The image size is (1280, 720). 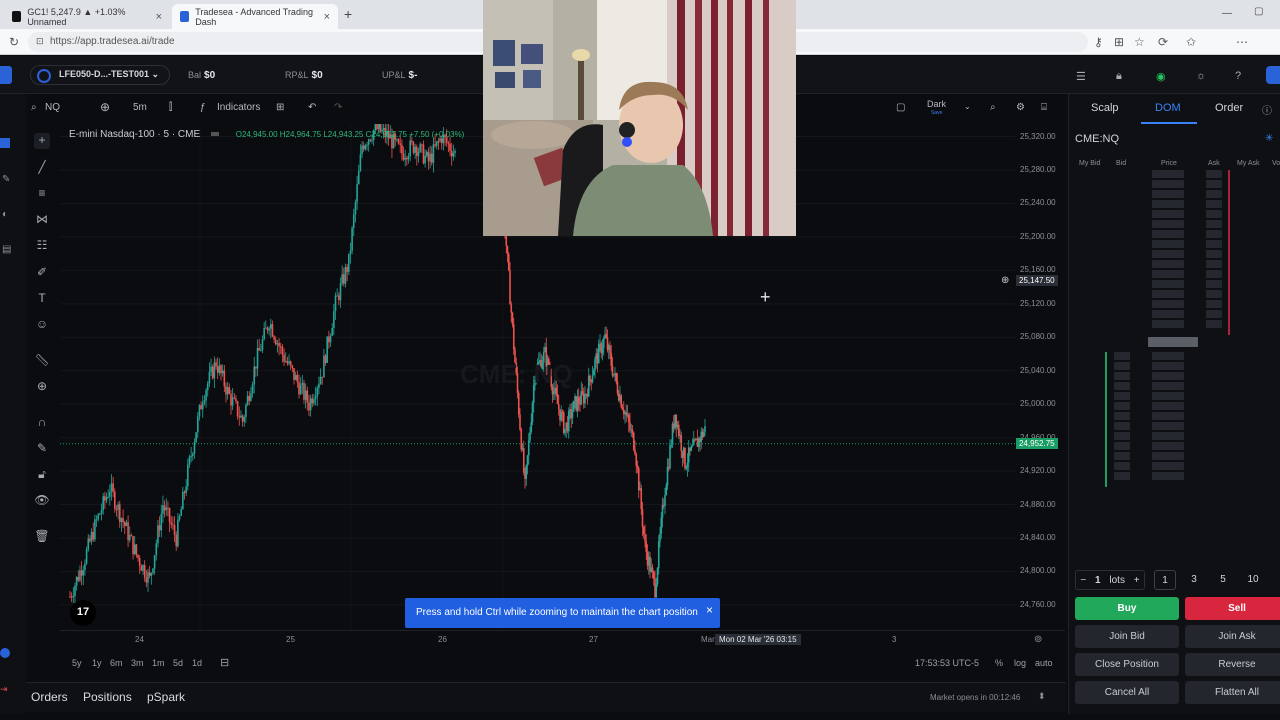 What do you see at coordinates (5, 653) in the screenshot?
I see `notification-icon` at bounding box center [5, 653].